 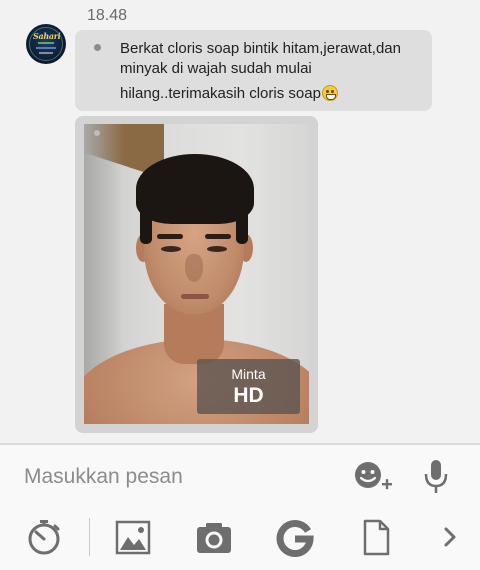 I want to click on message-line-3-wrap: hilang..terimakasih cloris soap, so click(x=229, y=93).